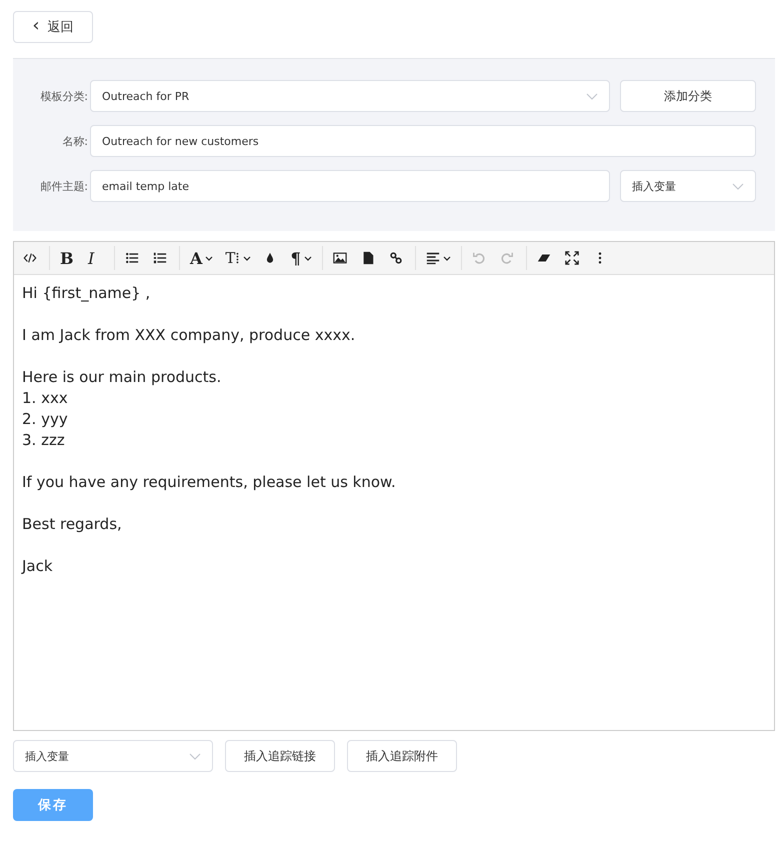 Image resolution: width=781 pixels, height=855 pixels. Describe the element at coordinates (423, 141) in the screenshot. I see `input-field: Outreach for new customers` at that location.